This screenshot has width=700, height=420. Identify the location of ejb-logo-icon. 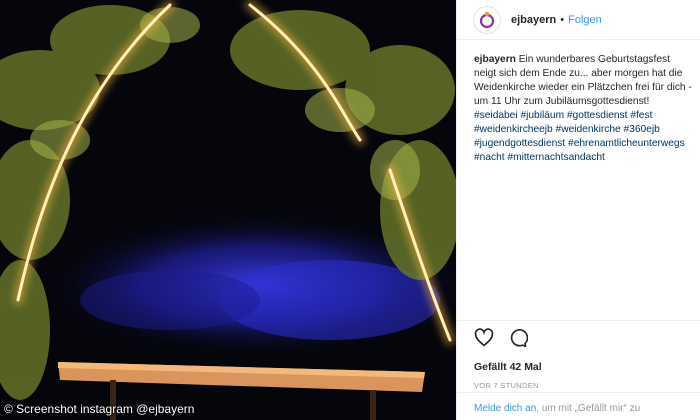
(487, 19).